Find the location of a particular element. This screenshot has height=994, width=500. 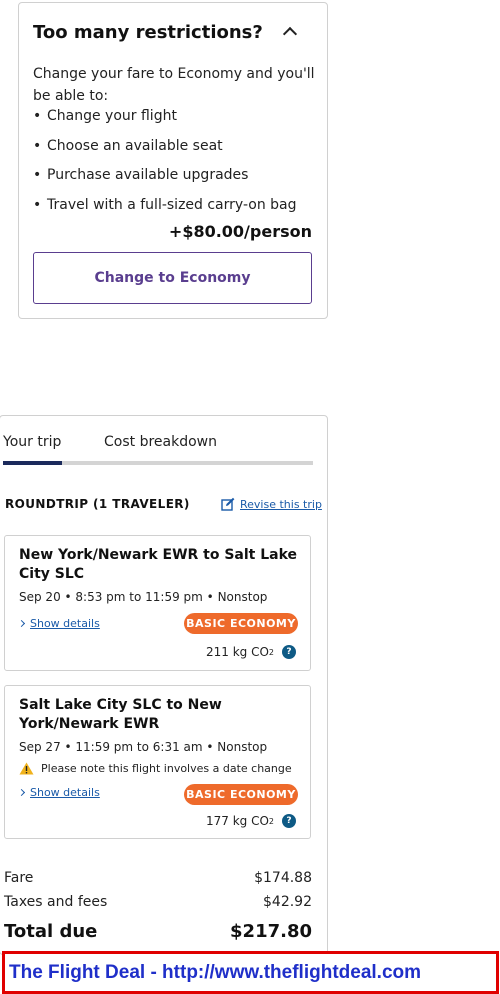

chevron-up-icon is located at coordinates (290, 34).